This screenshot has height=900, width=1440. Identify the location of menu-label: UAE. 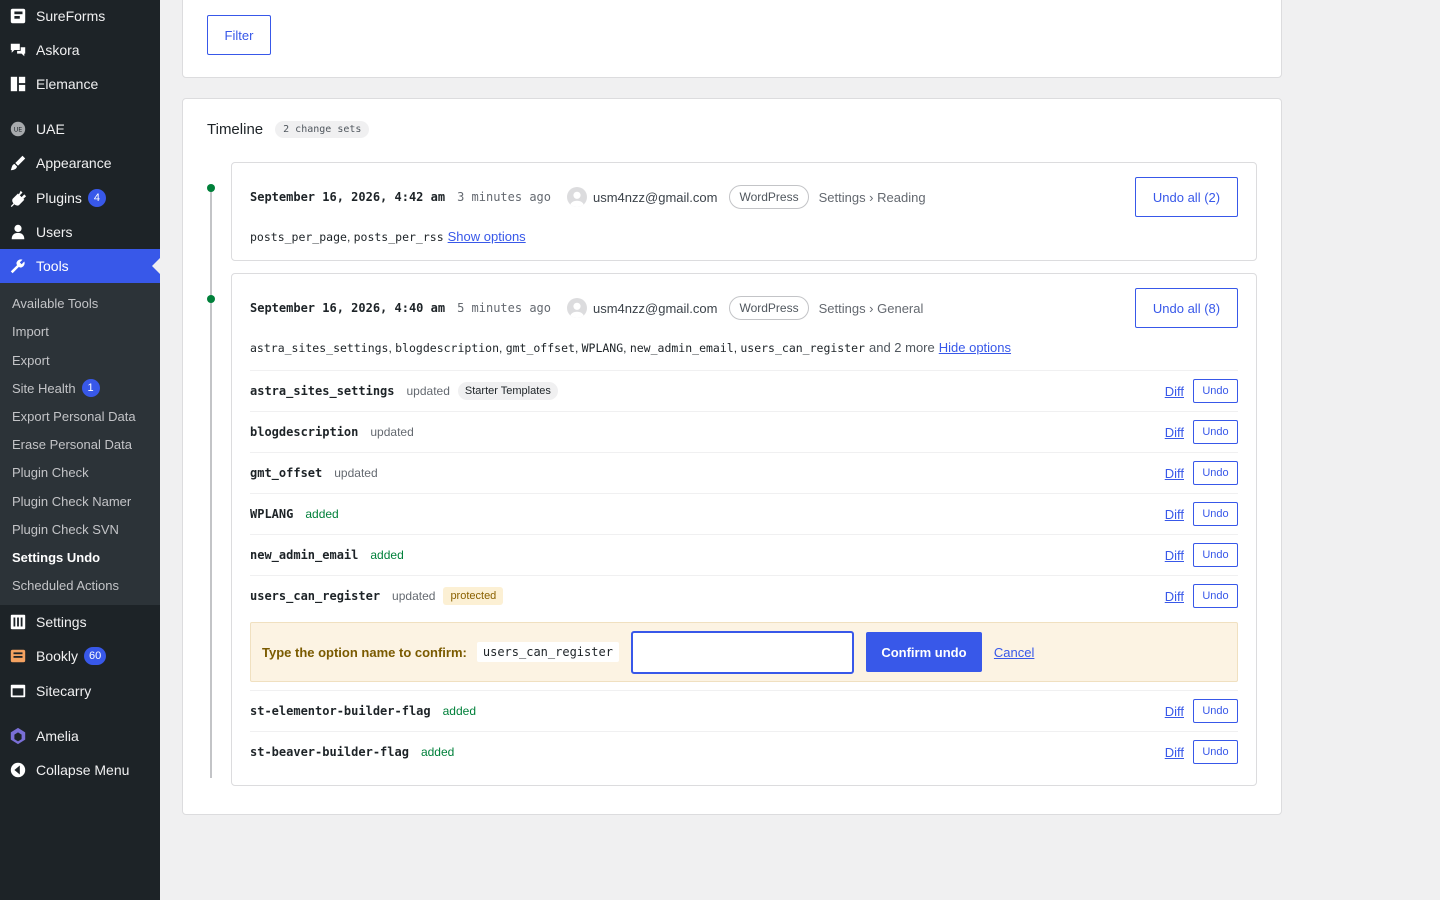
(50, 129).